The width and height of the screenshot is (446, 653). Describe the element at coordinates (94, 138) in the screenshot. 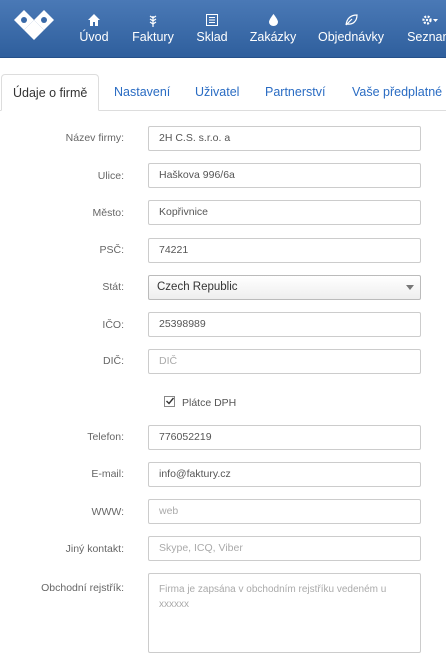

I see `company-name-label: Název firmy:` at that location.